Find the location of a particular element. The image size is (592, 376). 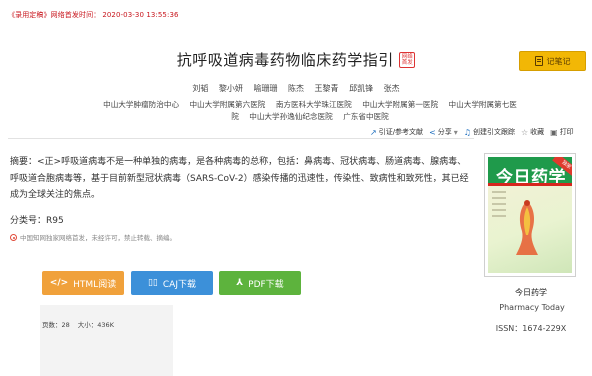

copyright-notice: 中国知网独家网络首发，未经许可，禁止转载、摘编。 is located at coordinates (93, 237).